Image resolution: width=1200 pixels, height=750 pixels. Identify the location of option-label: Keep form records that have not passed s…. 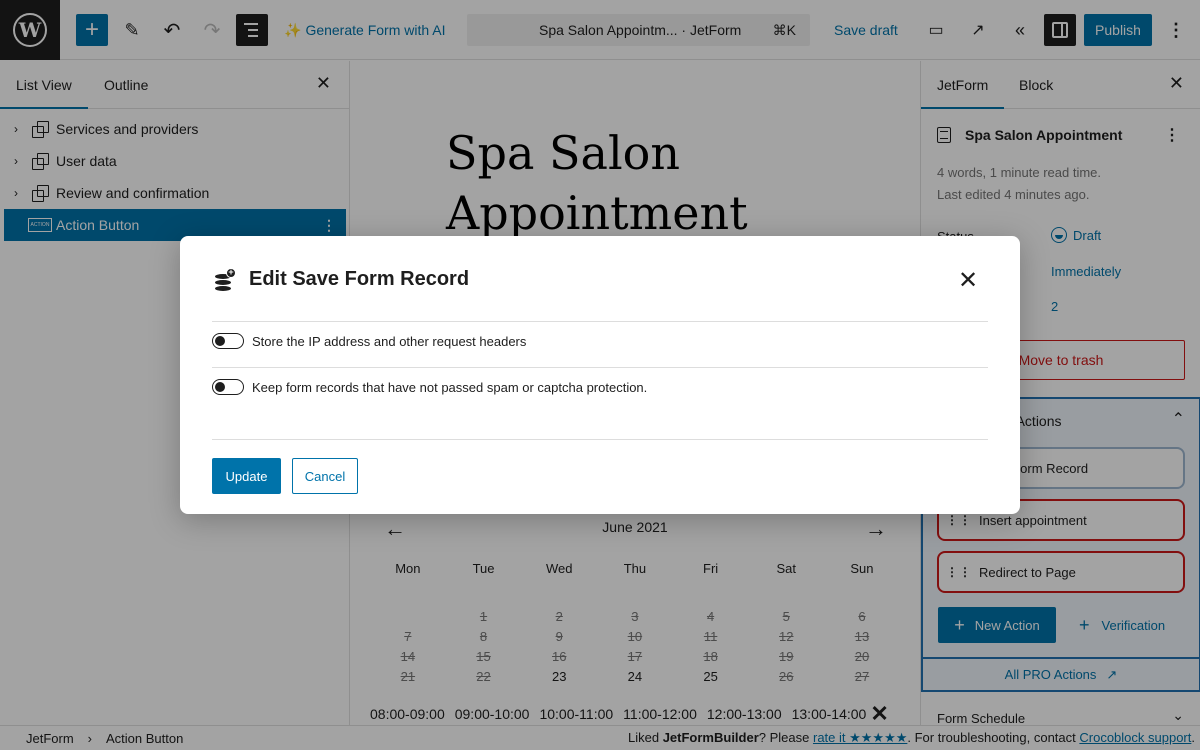
(450, 387).